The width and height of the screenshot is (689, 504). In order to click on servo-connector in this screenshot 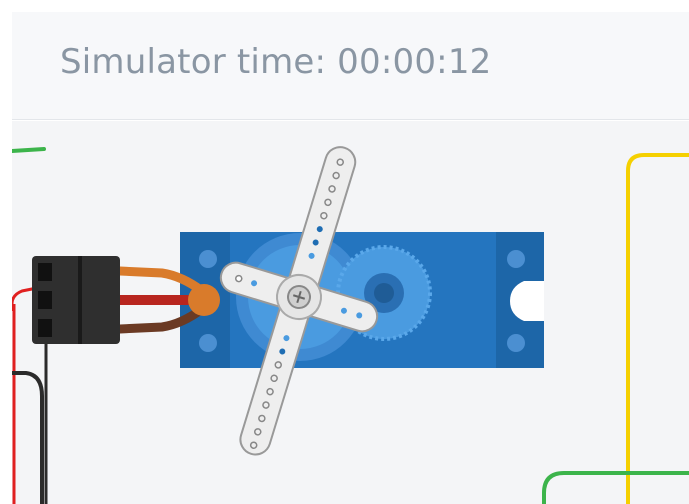, I will do `click(76, 300)`.